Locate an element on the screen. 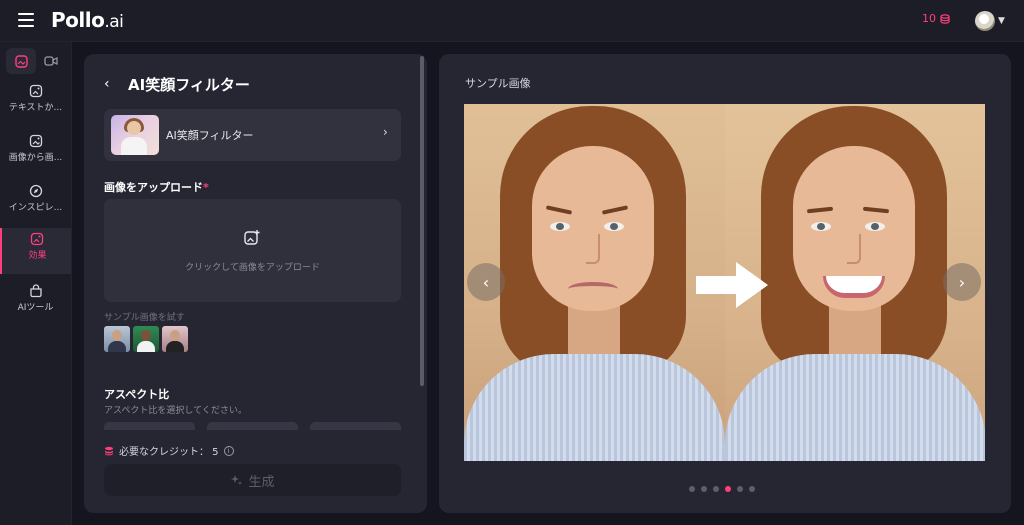 This screenshot has height=525, width=1024. generate-button: 生成 is located at coordinates (252, 480).